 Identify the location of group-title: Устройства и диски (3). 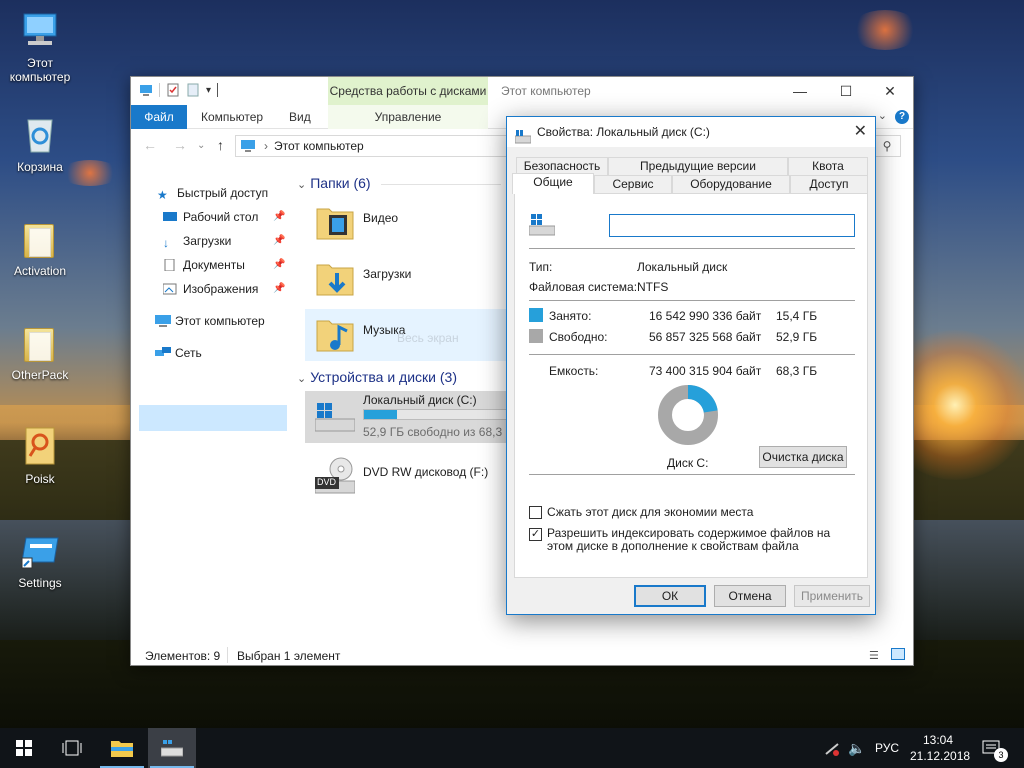
(383, 377).